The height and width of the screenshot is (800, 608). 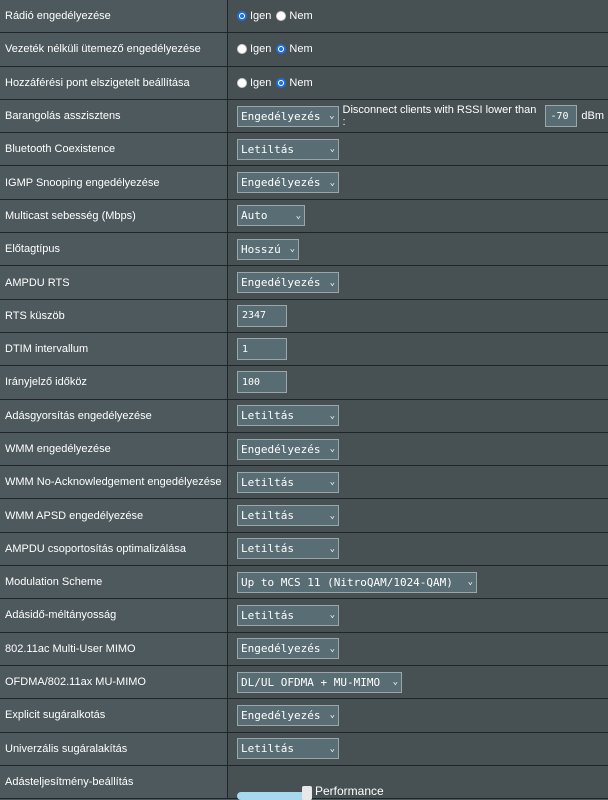 What do you see at coordinates (254, 216) in the screenshot?
I see `multicast-sebesseg-mbps-select-value: Auto` at bounding box center [254, 216].